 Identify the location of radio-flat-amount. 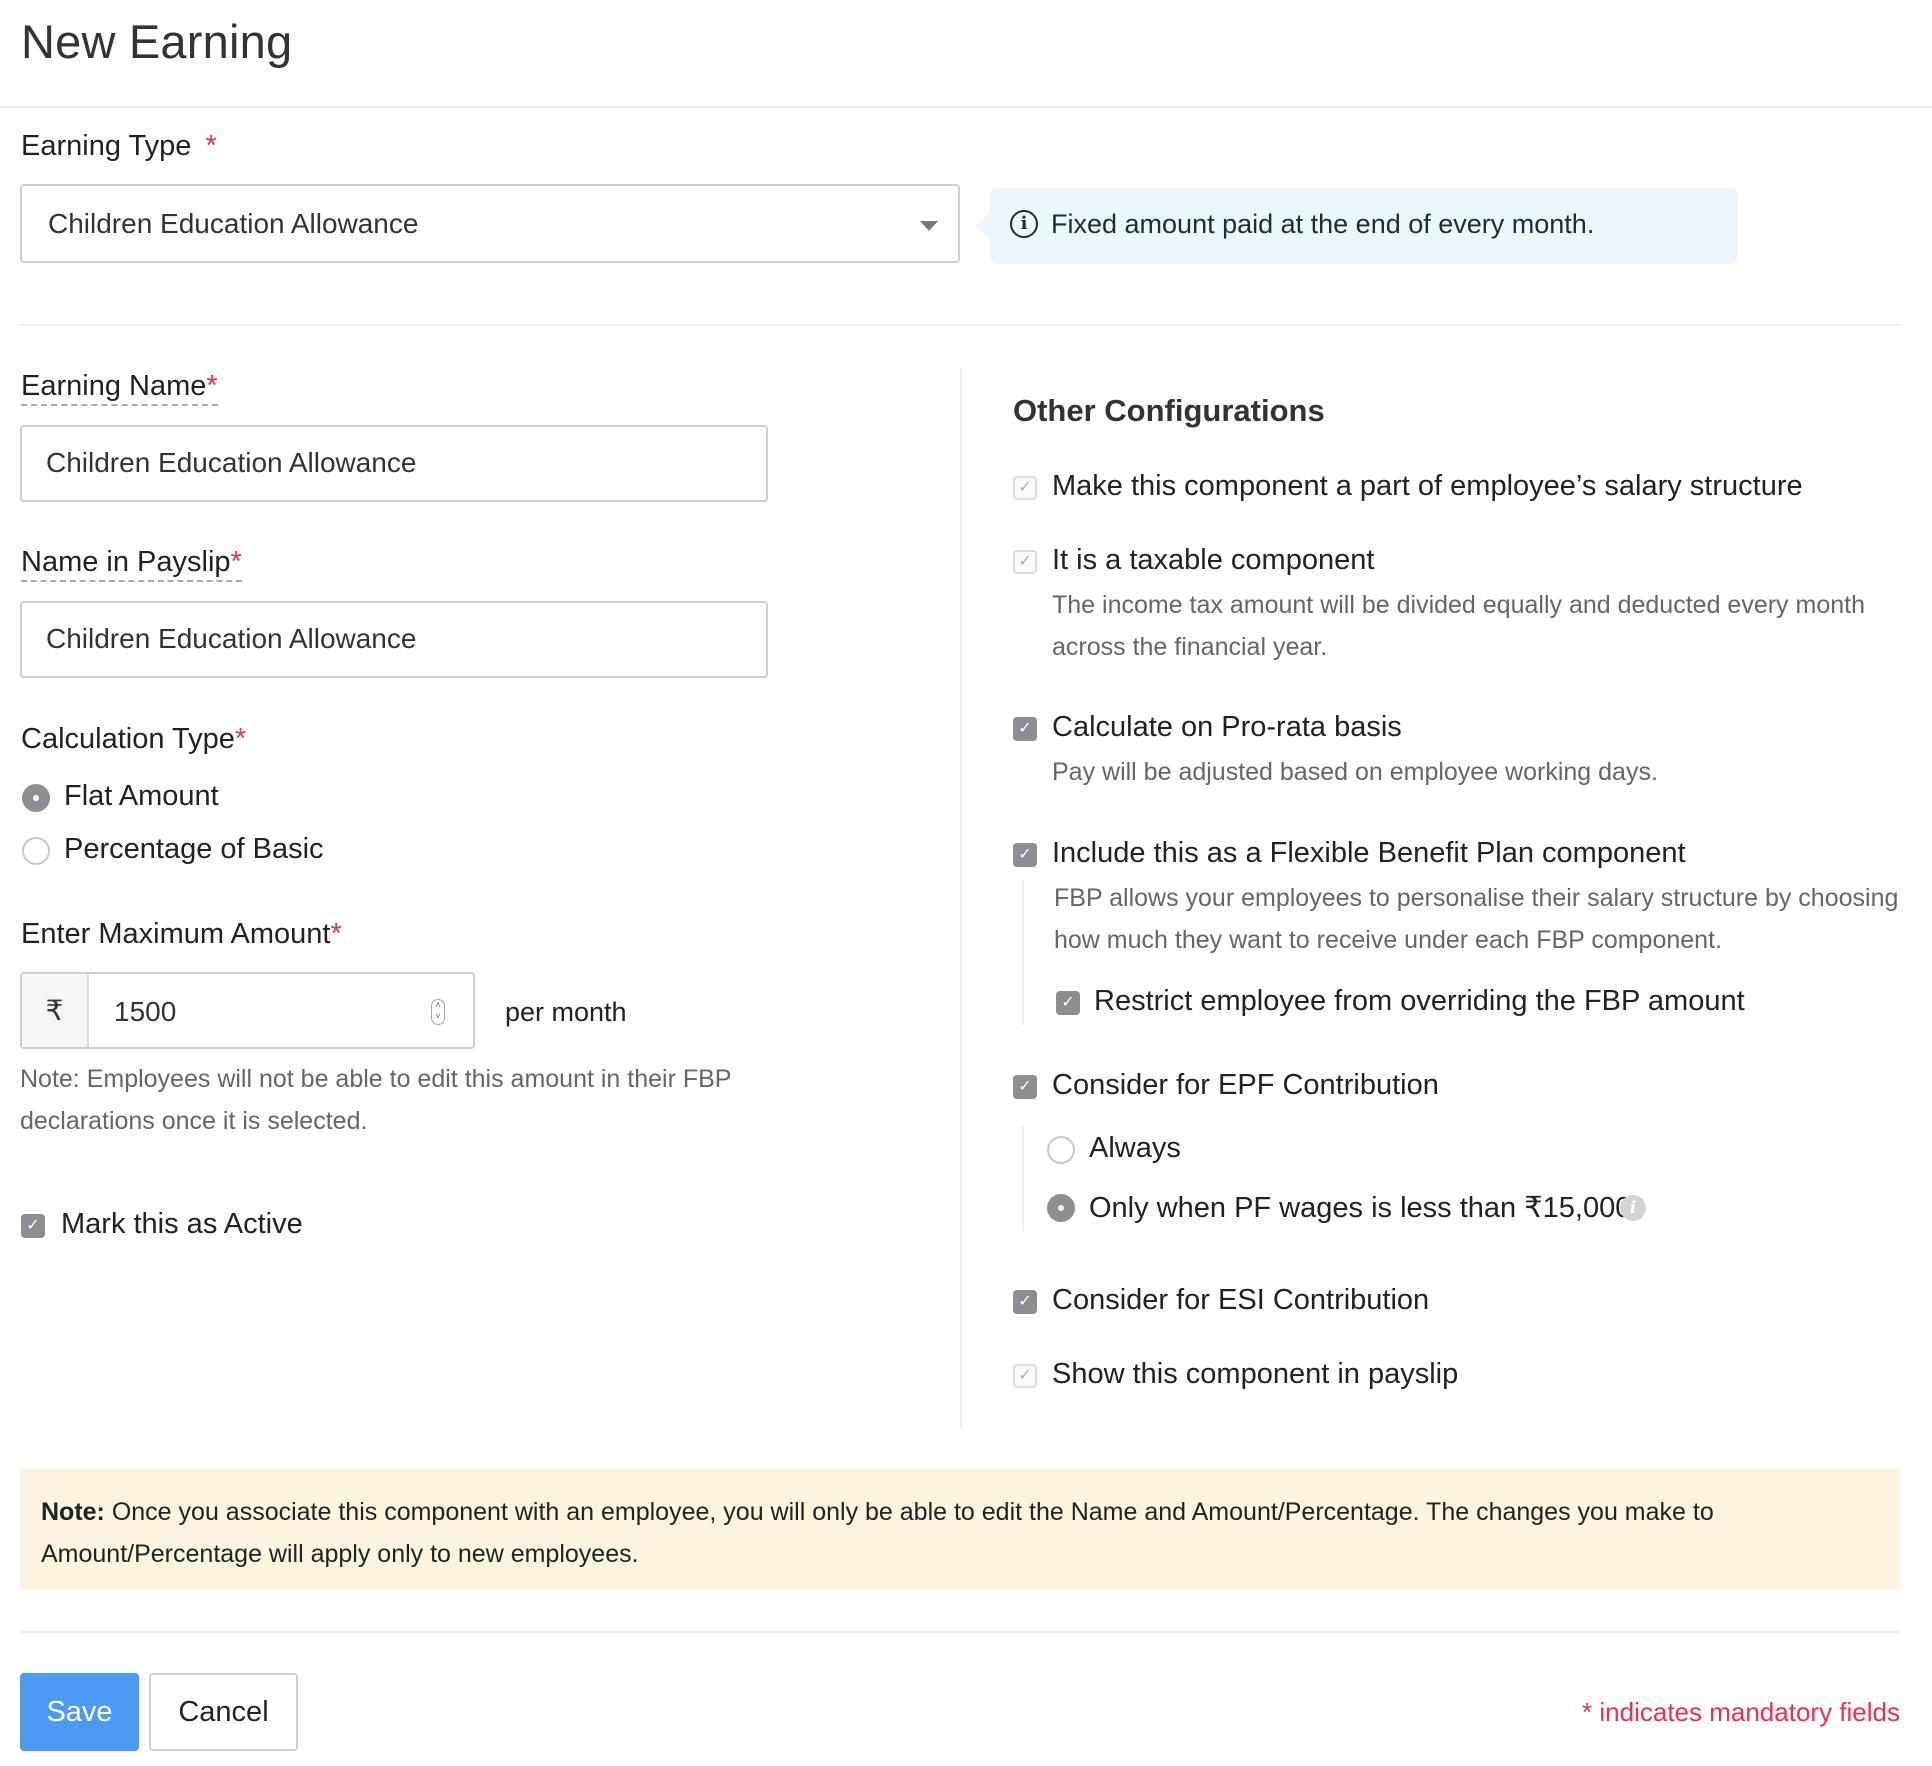
(36, 798).